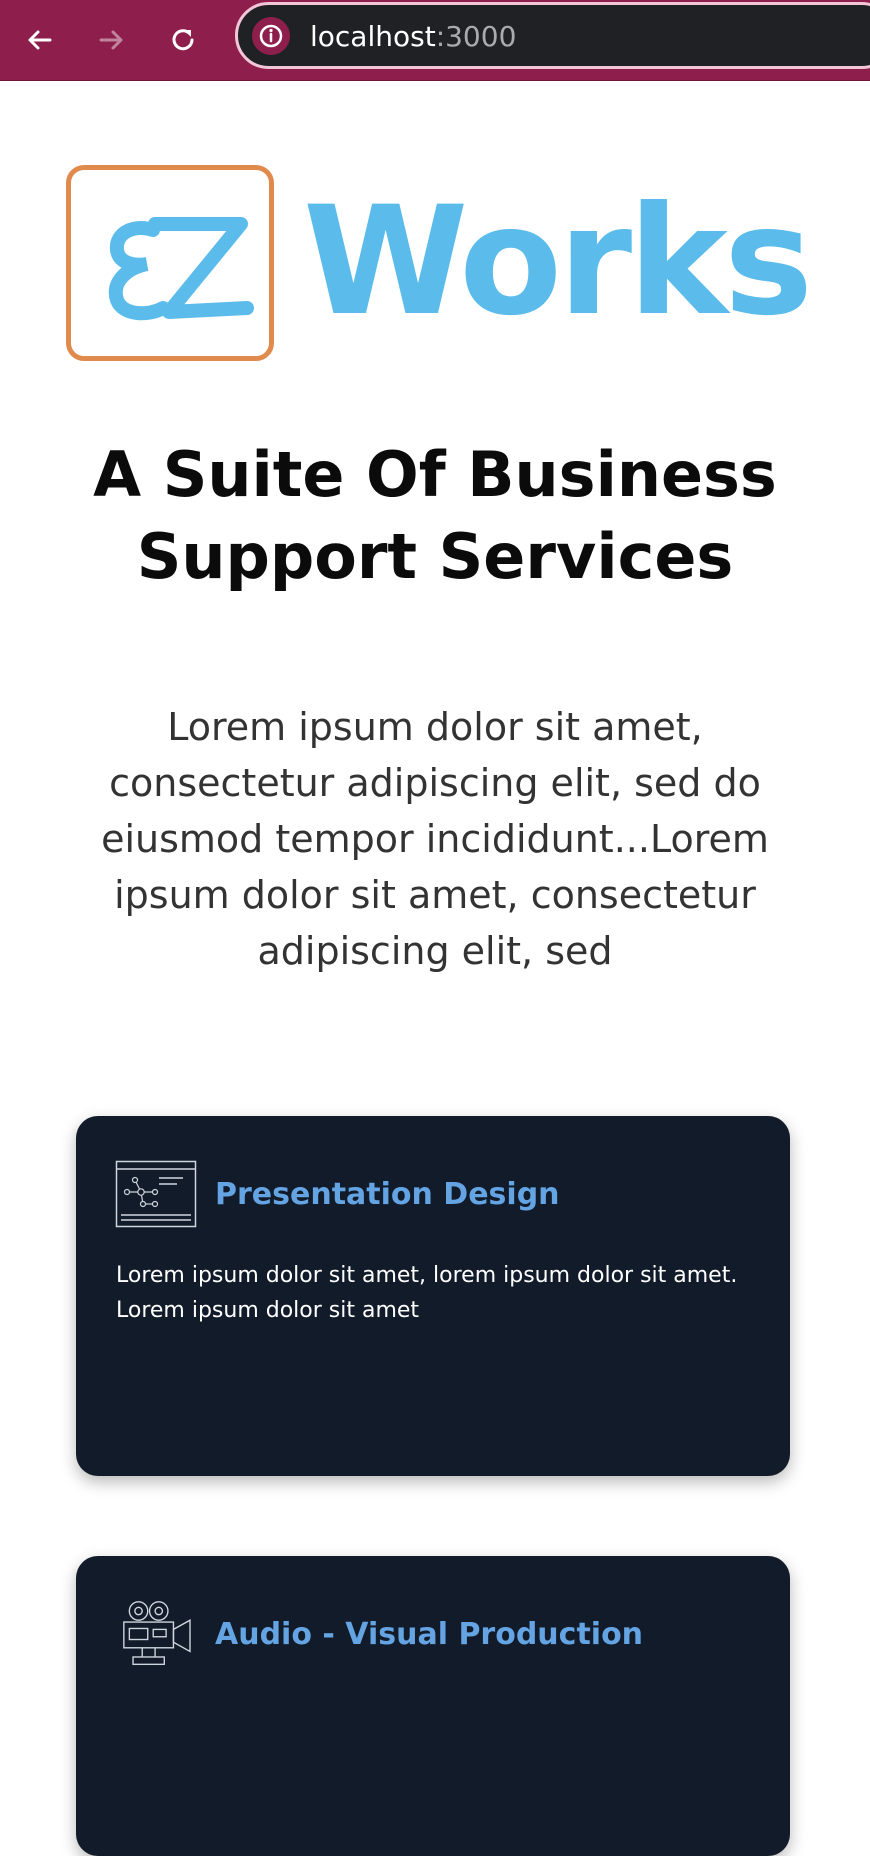  I want to click on title-line-2: Support Services, so click(435, 556).